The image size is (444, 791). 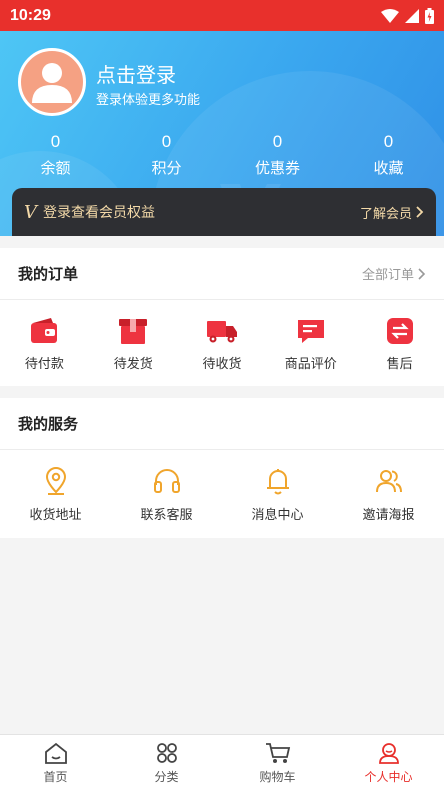 What do you see at coordinates (222, 424) in the screenshot?
I see `services-header: 我的服务` at bounding box center [222, 424].